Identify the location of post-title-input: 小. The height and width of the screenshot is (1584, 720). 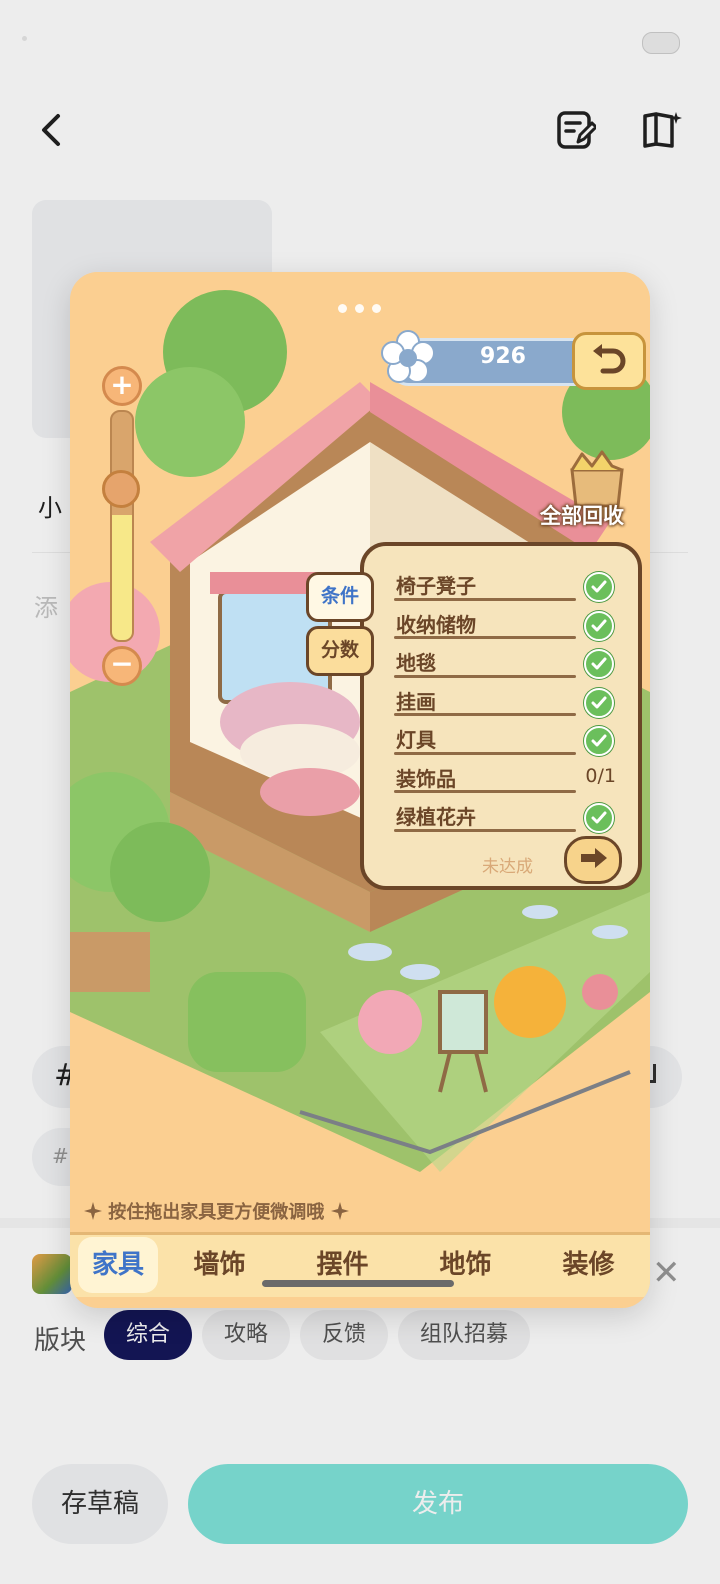
(50, 505).